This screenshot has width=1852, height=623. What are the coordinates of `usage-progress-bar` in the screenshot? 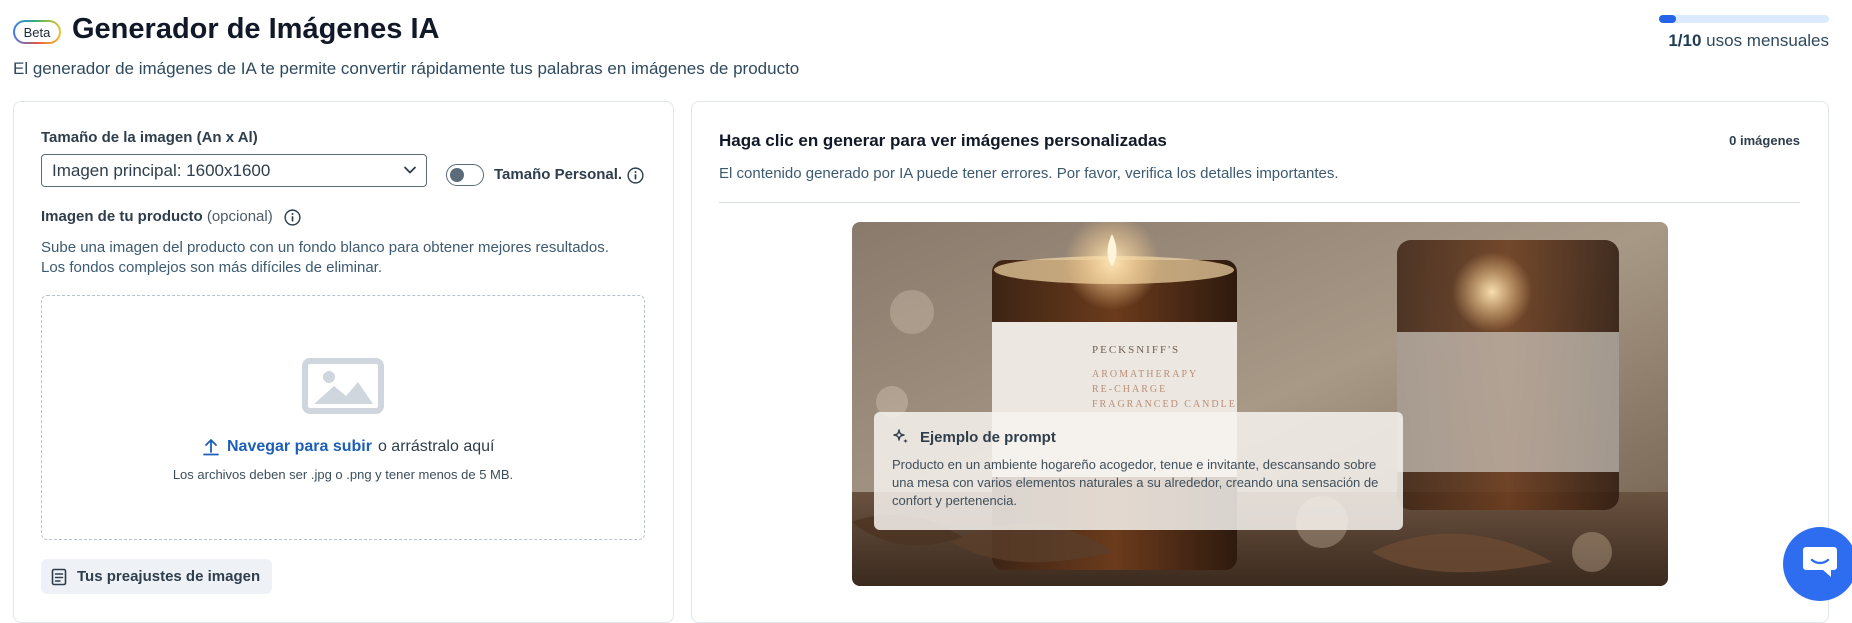 It's located at (1744, 19).